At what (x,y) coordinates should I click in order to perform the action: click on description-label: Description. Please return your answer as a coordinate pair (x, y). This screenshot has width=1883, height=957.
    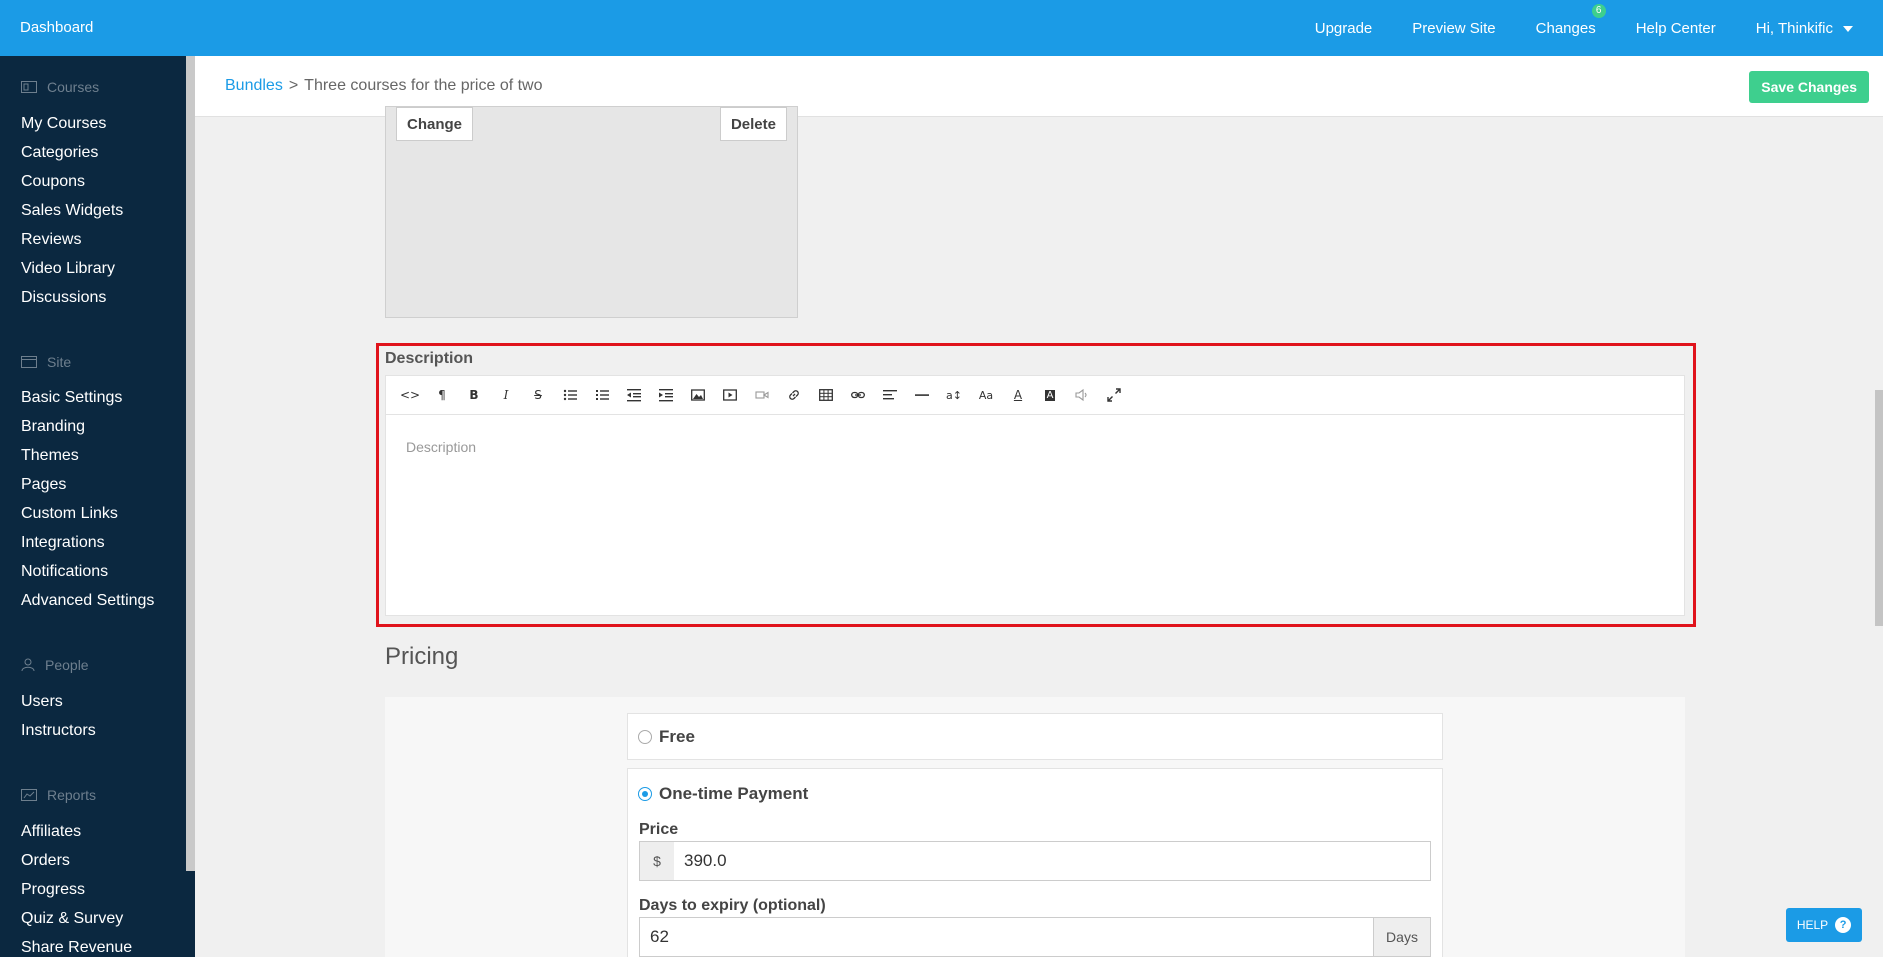
    Looking at the image, I should click on (429, 358).